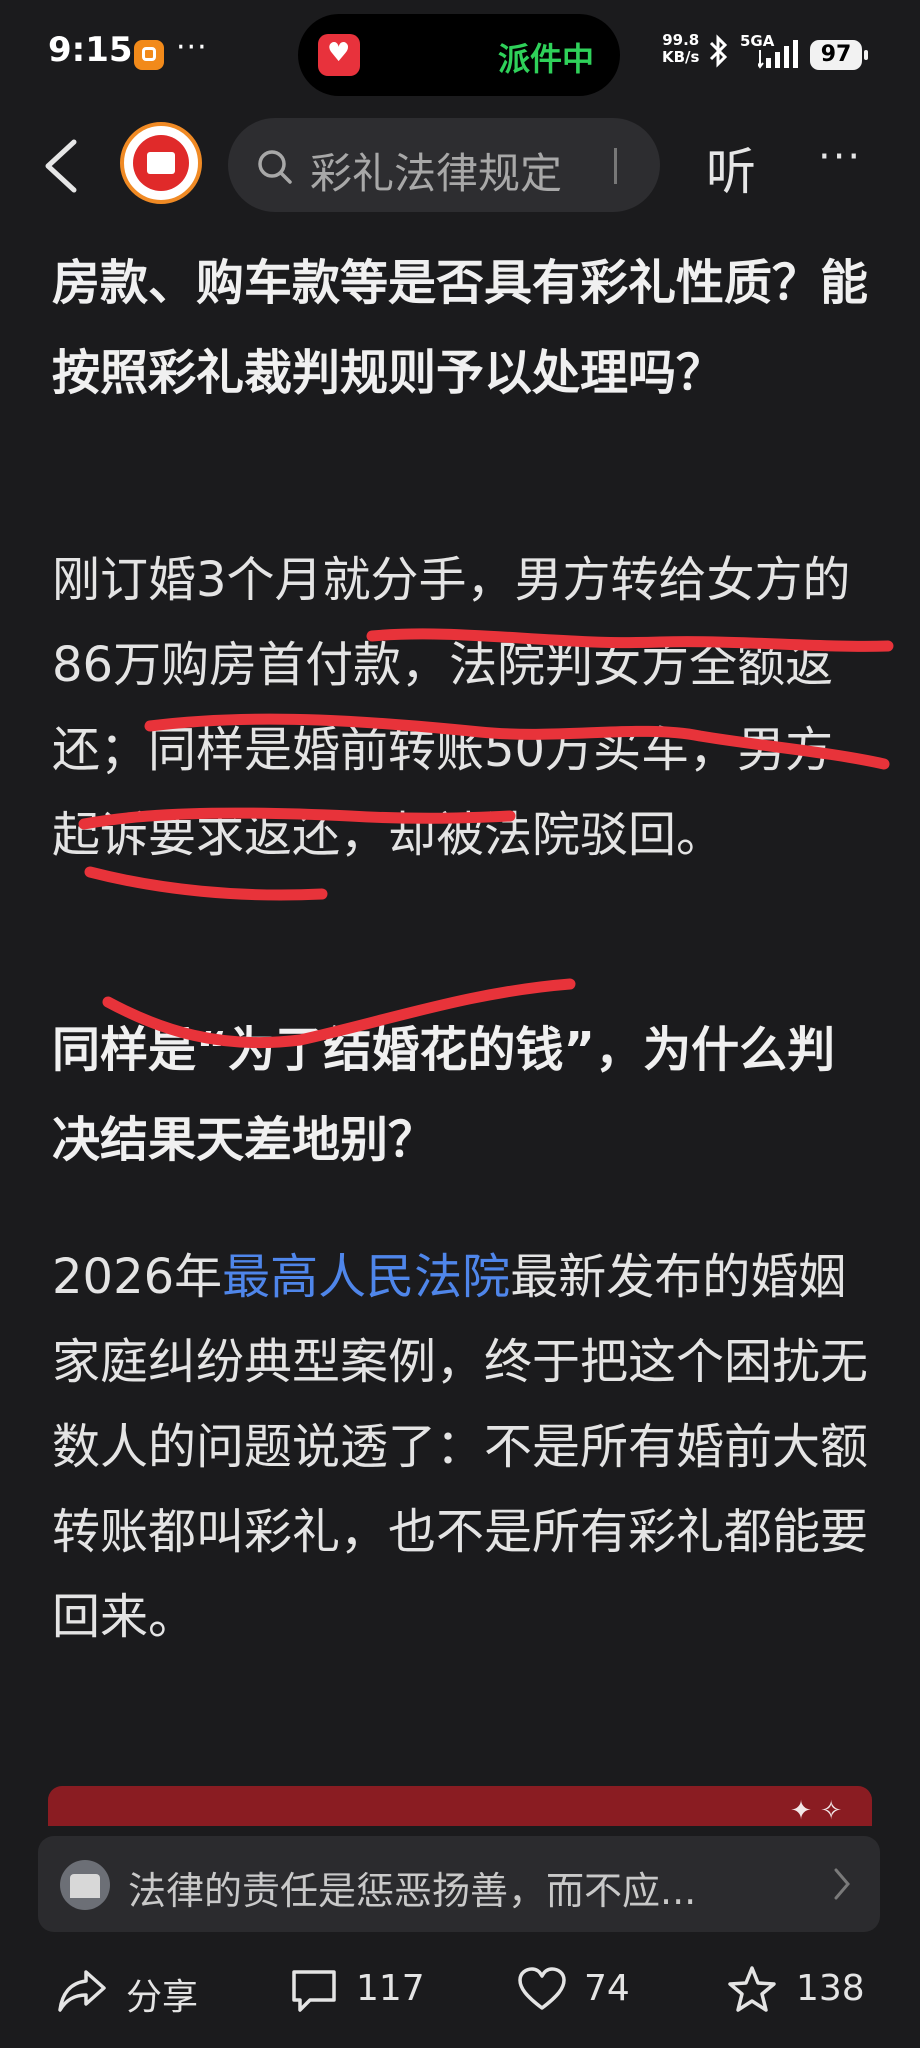  I want to click on signal-strength-icon, so click(778, 54).